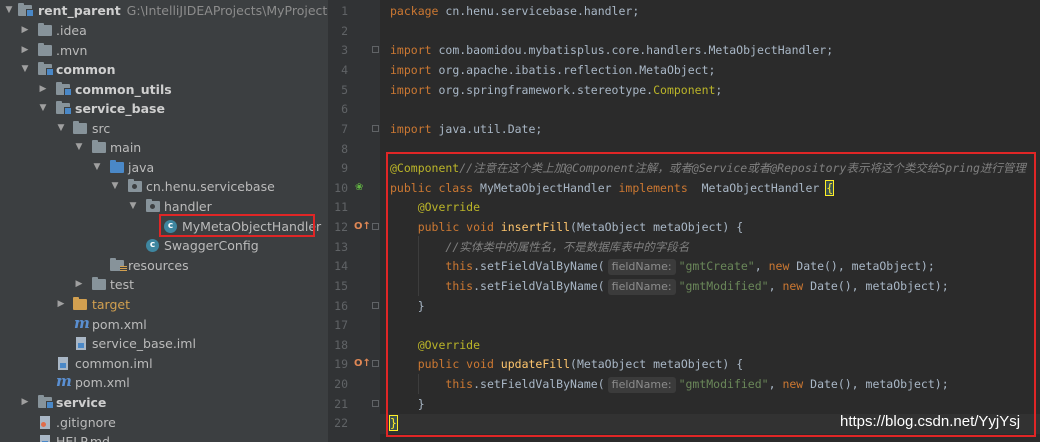 The width and height of the screenshot is (1040, 442). I want to click on tree-item-label: .gitignore, so click(86, 422).